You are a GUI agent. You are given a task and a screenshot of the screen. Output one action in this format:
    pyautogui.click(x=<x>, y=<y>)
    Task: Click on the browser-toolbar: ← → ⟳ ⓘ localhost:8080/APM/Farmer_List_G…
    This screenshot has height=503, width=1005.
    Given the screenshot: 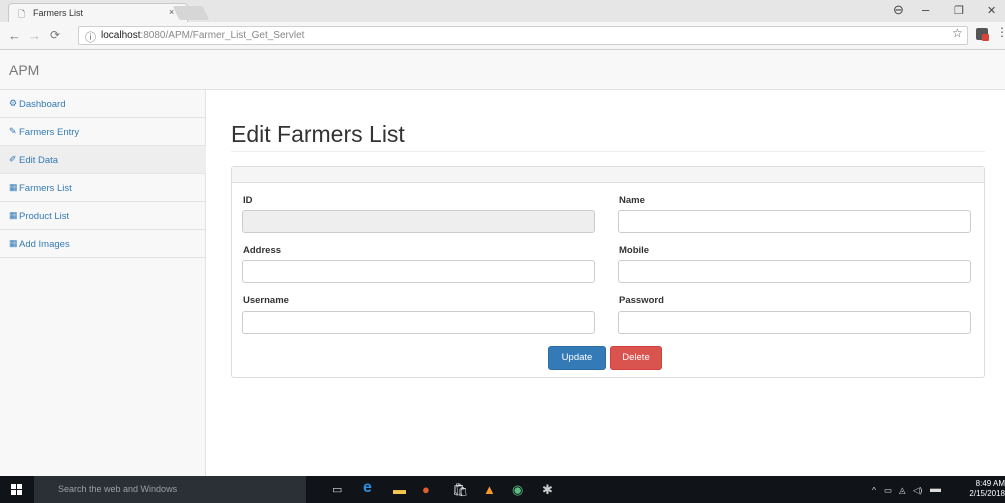 What is the action you would take?
    pyautogui.click(x=502, y=36)
    